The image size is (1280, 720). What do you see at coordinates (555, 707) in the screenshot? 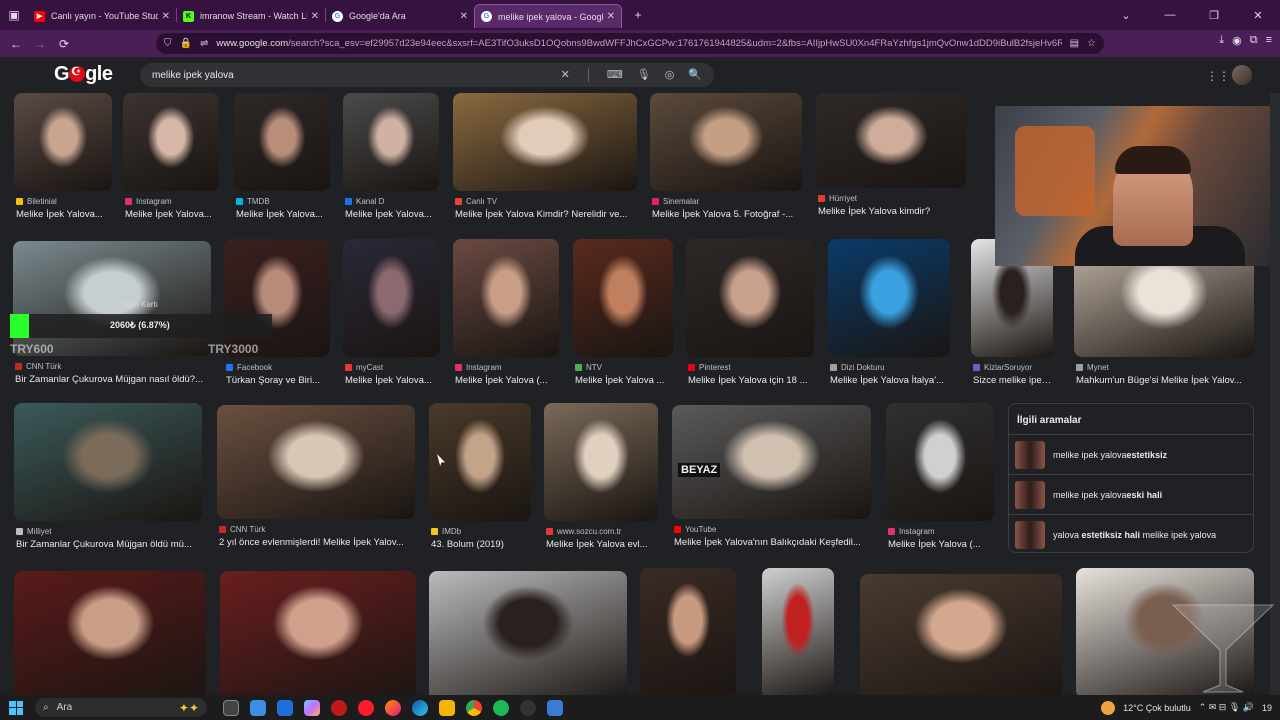
I see `app-blue-icon` at bounding box center [555, 707].